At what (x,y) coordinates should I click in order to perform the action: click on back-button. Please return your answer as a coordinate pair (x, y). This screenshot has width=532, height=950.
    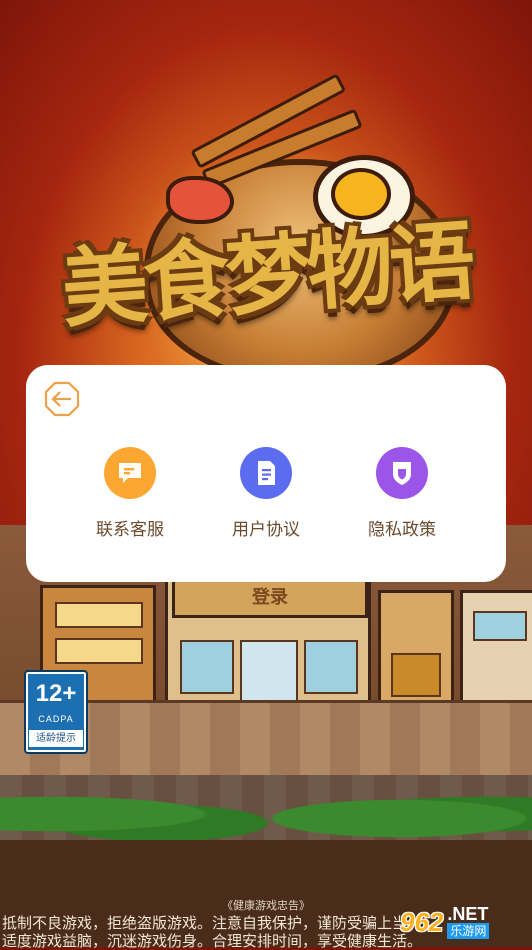
    Looking at the image, I should click on (62, 399).